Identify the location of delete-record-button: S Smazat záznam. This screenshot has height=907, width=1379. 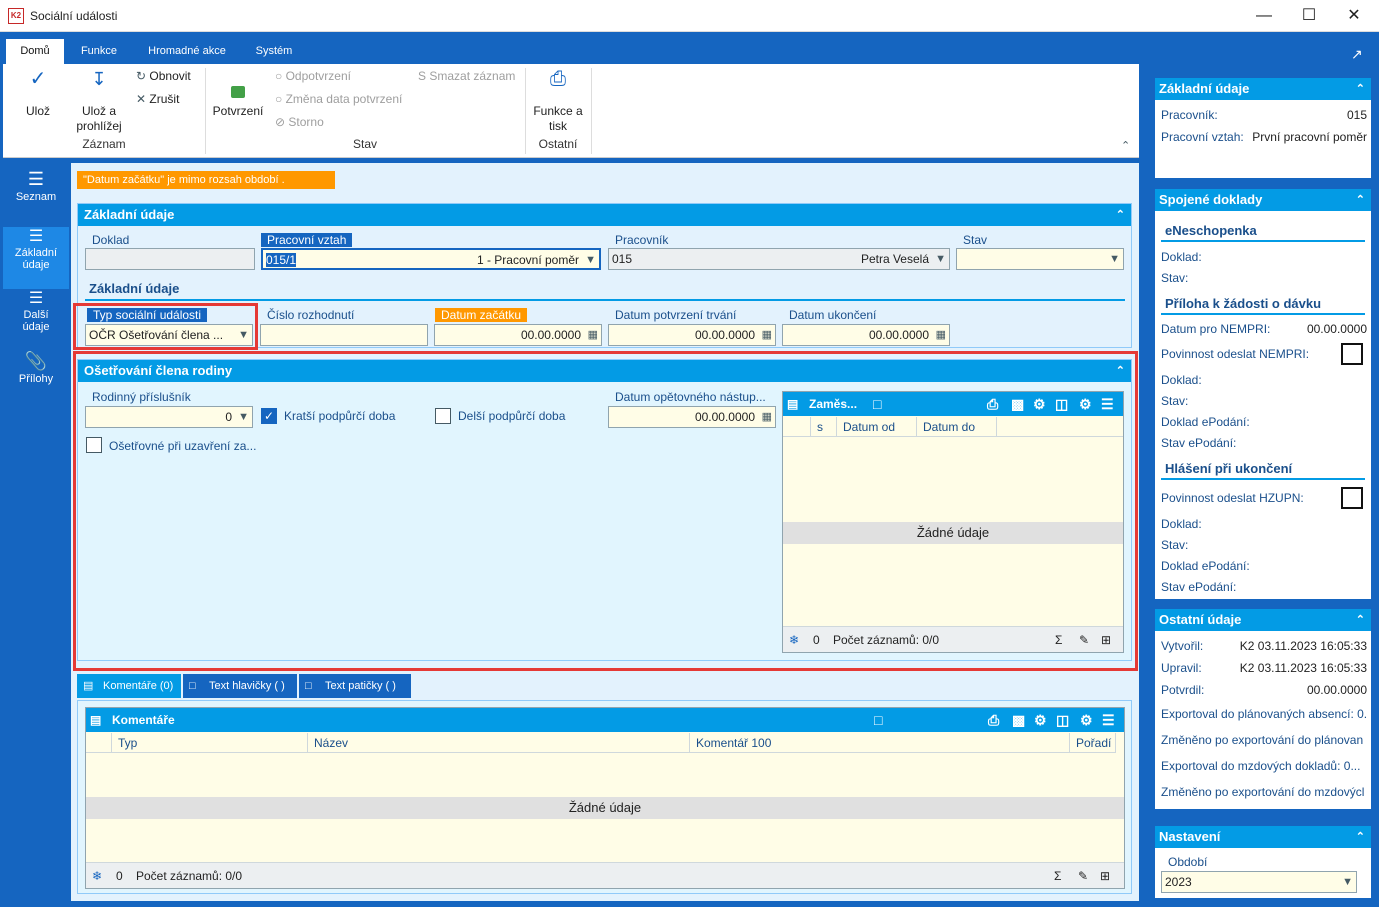
(466, 76).